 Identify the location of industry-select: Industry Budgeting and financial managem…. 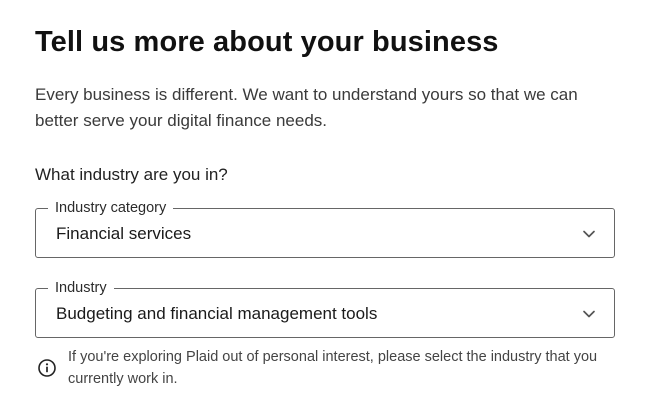
(325, 308).